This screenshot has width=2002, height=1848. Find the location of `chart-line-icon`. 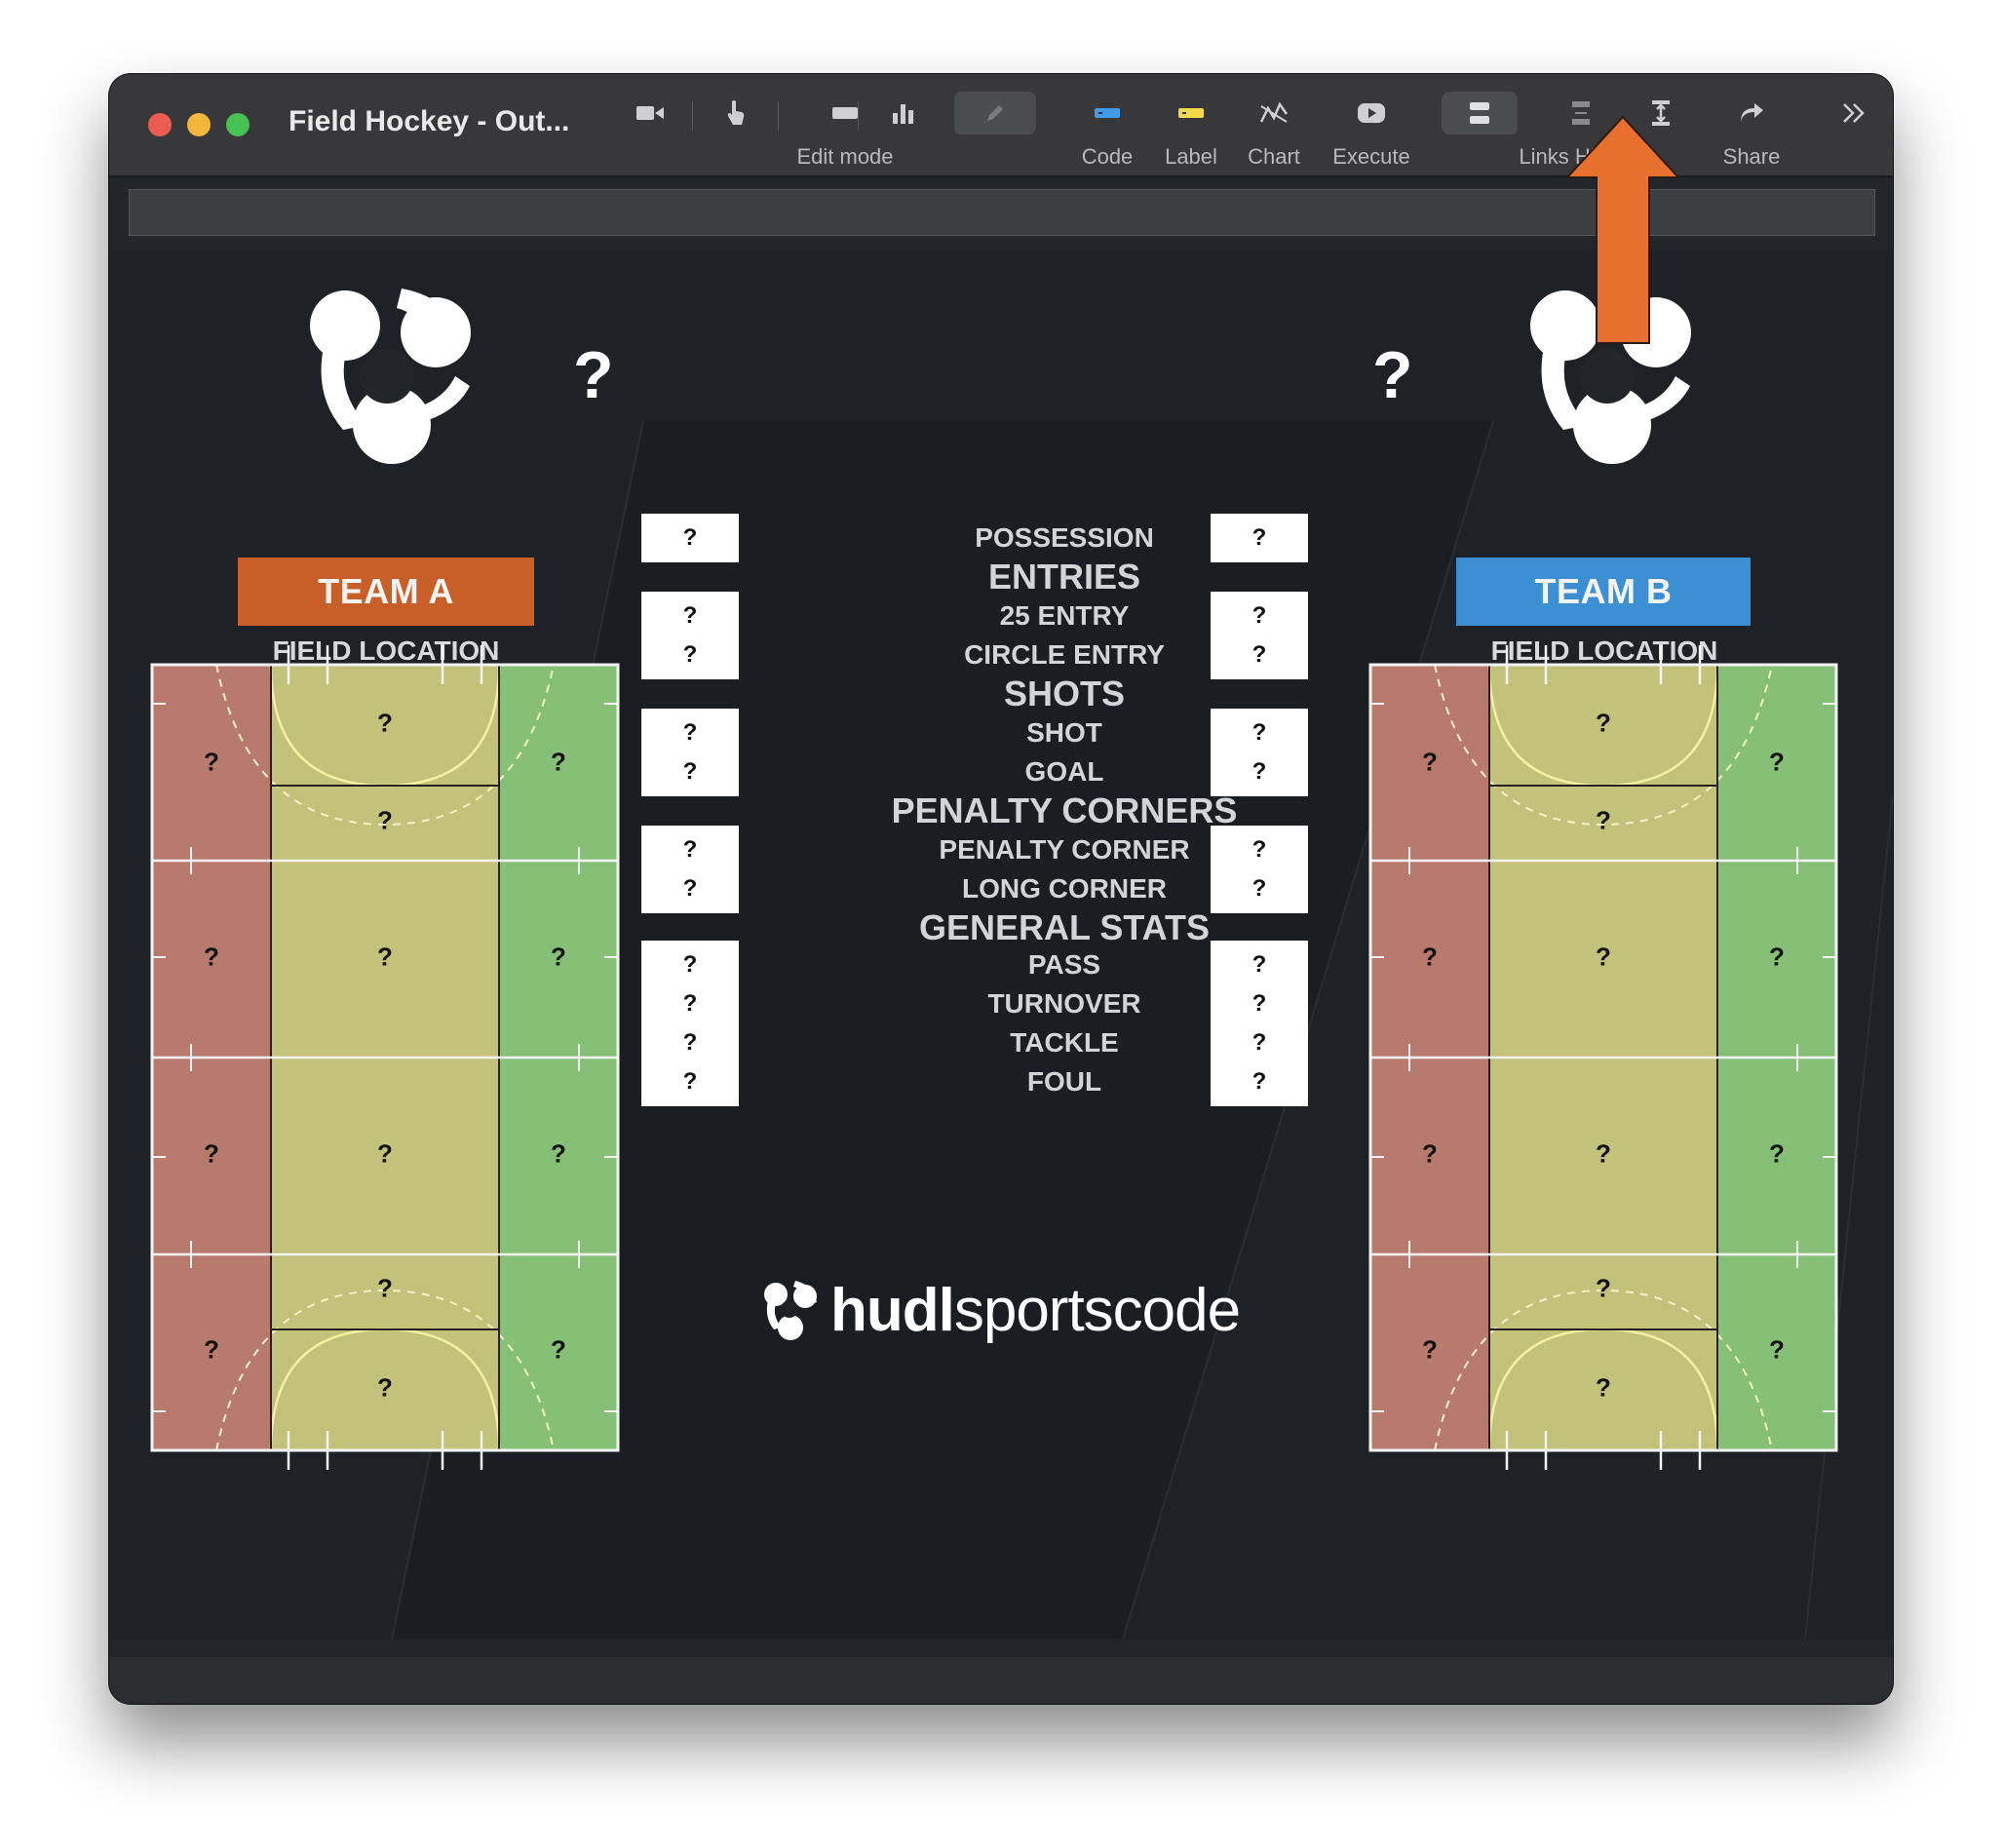

chart-line-icon is located at coordinates (1274, 113).